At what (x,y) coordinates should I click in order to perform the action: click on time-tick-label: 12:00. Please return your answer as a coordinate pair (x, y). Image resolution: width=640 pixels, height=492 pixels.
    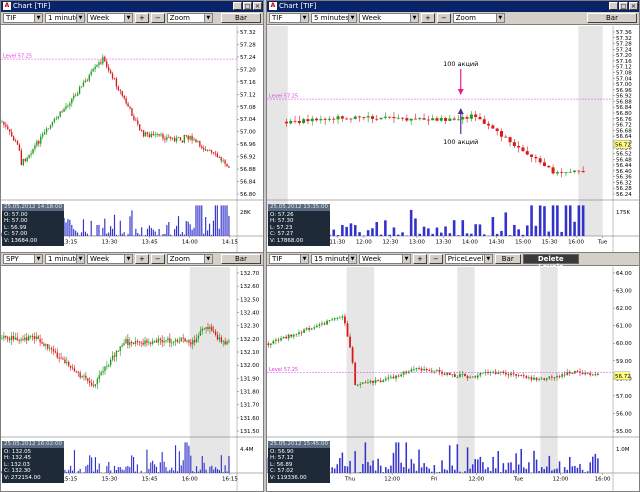
    Looking at the image, I should click on (364, 243).